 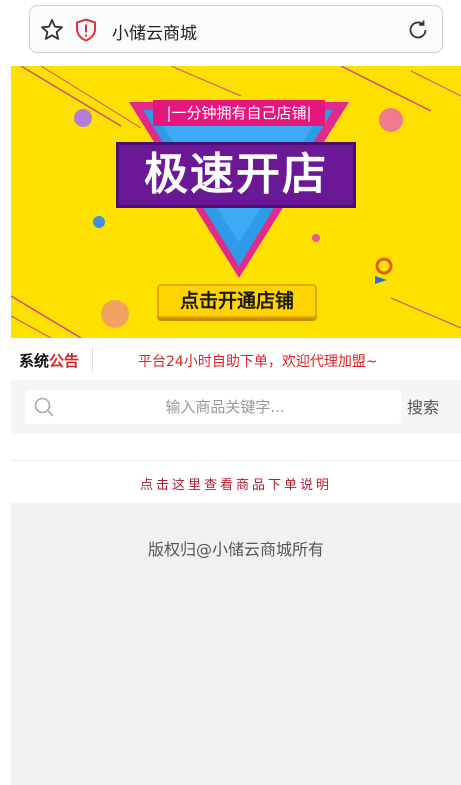 I want to click on copyright-text: 版权归@小储云商城所有, so click(x=235, y=549).